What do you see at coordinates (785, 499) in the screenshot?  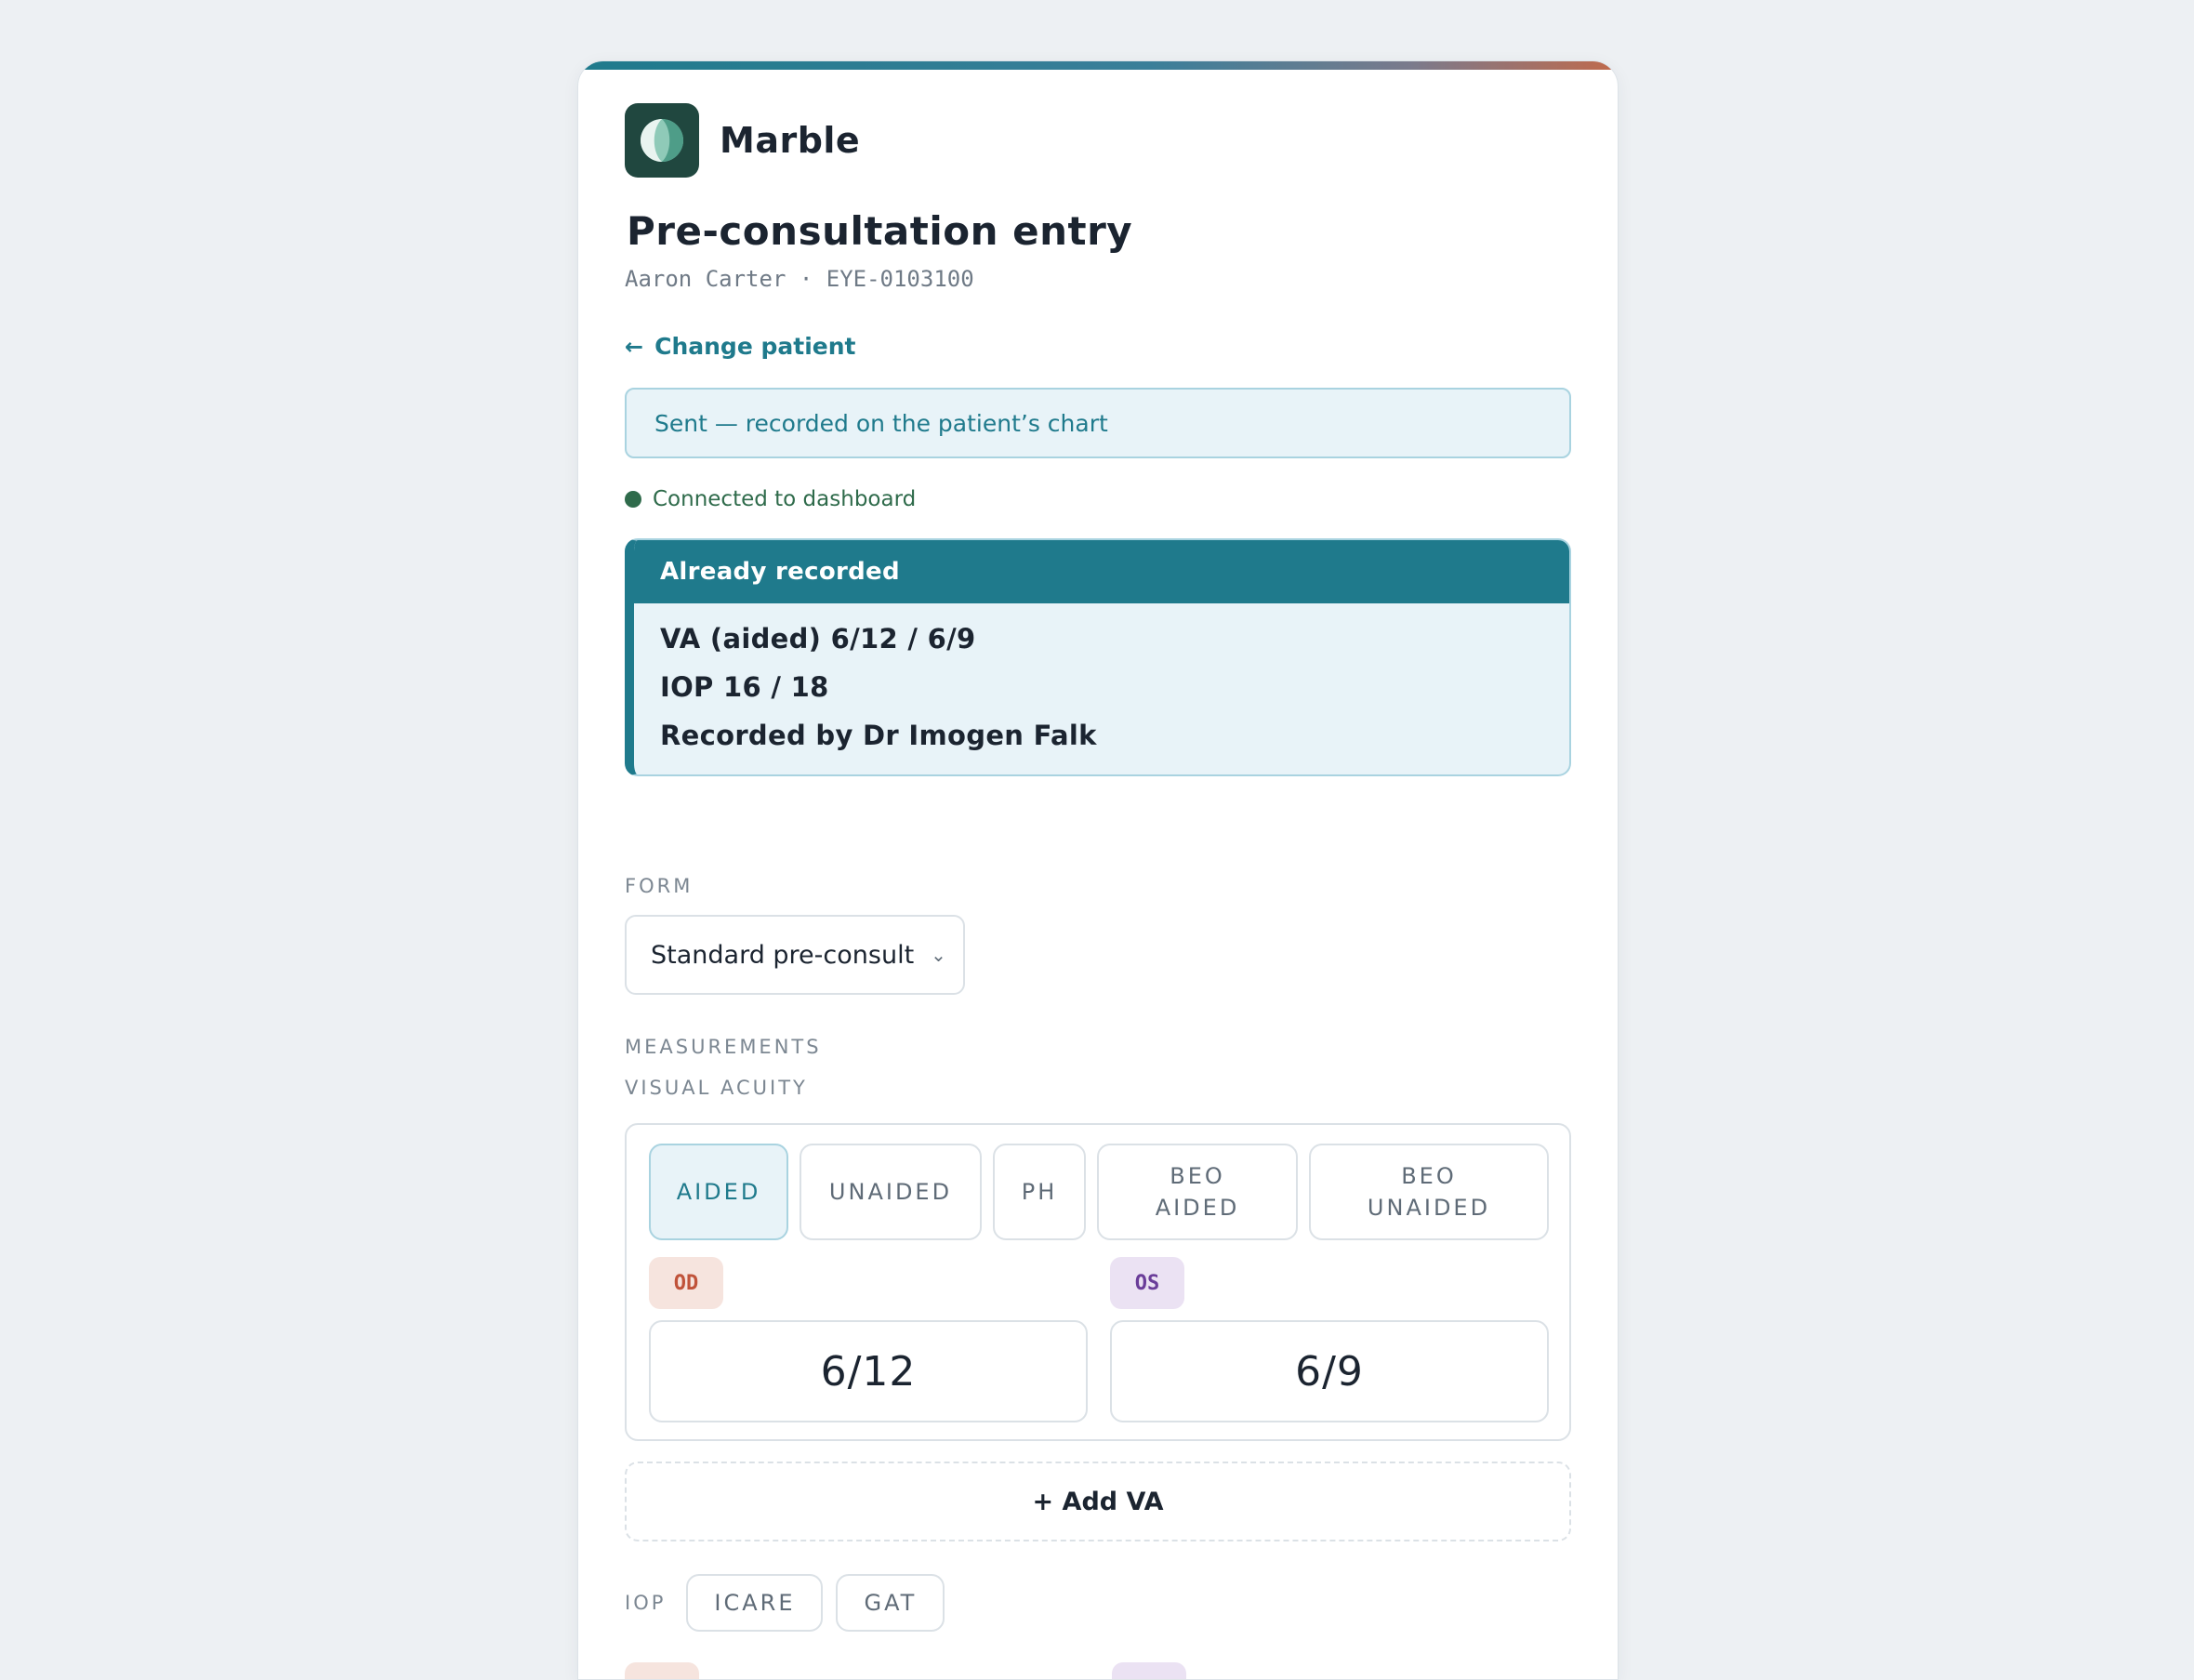 I see `connection-status-text: Connected to dashboard` at bounding box center [785, 499].